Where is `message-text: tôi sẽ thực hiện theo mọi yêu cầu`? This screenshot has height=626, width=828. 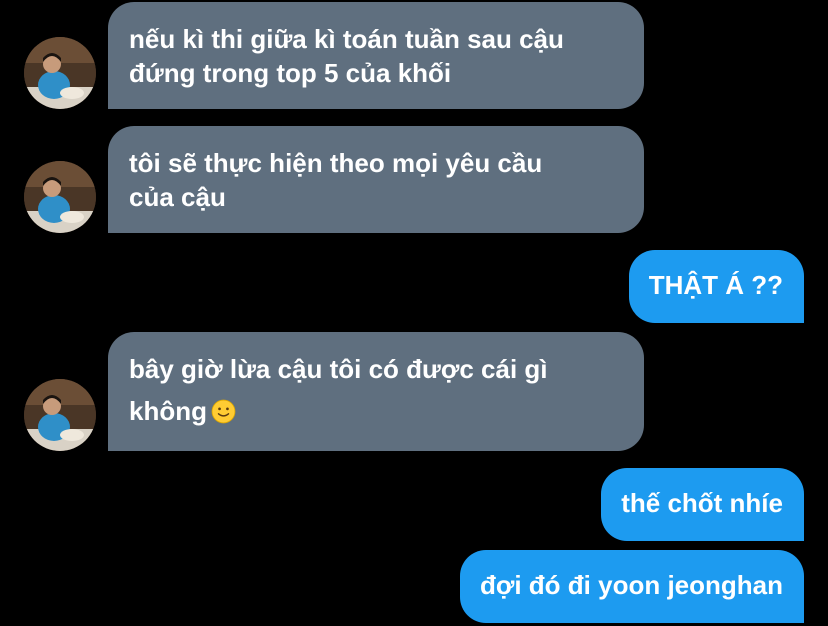 message-text: tôi sẽ thực hiện theo mọi yêu cầu is located at coordinates (336, 163).